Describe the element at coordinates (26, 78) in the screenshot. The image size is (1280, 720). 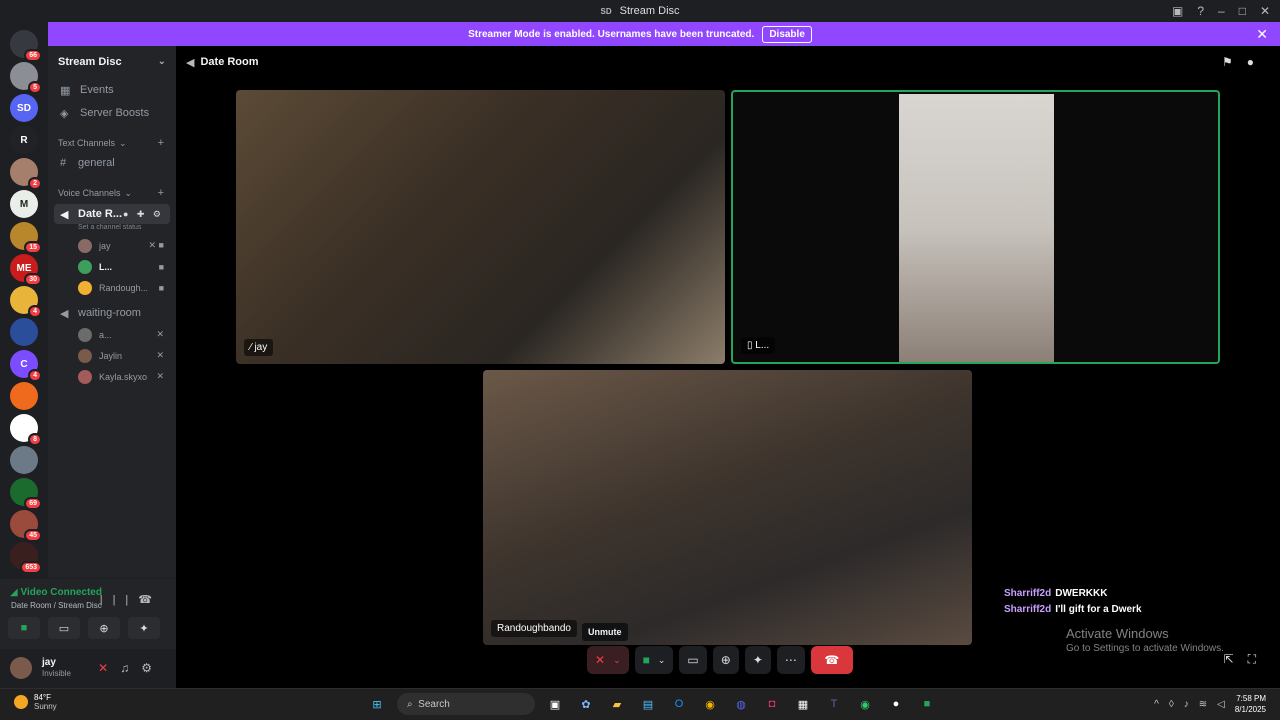
I see `server-icon: 5` at that location.